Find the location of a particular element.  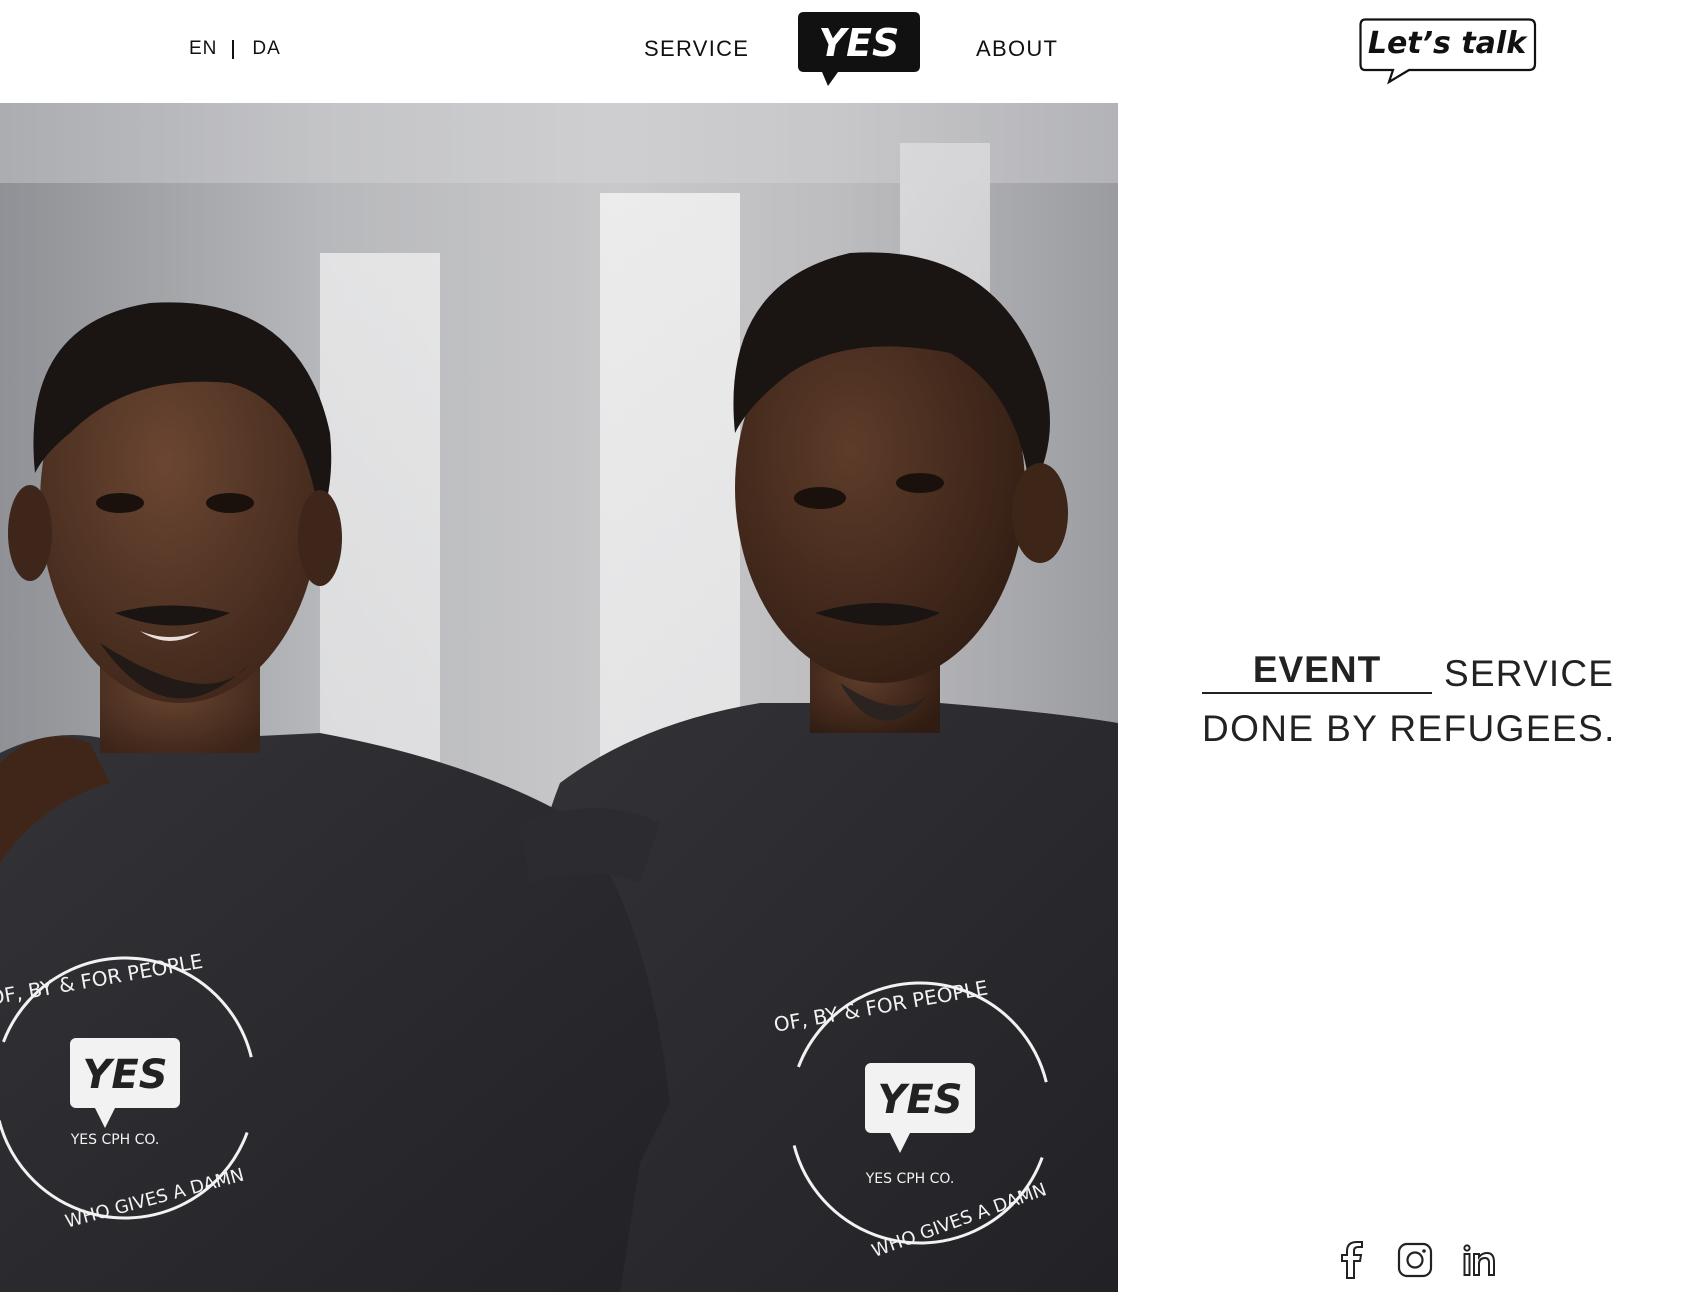

lang-divider is located at coordinates (233, 49).